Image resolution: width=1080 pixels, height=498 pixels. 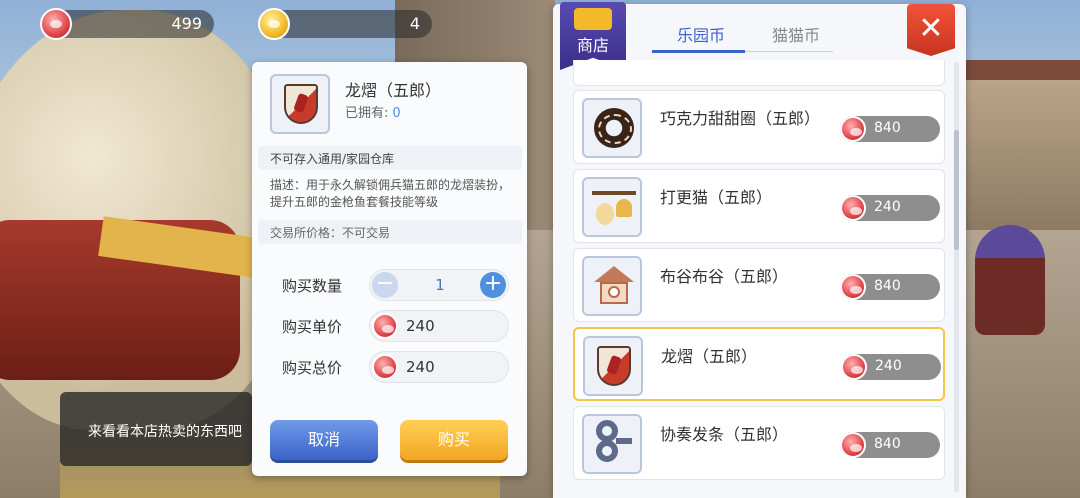 I want to click on close-button: ✕, so click(x=931, y=30).